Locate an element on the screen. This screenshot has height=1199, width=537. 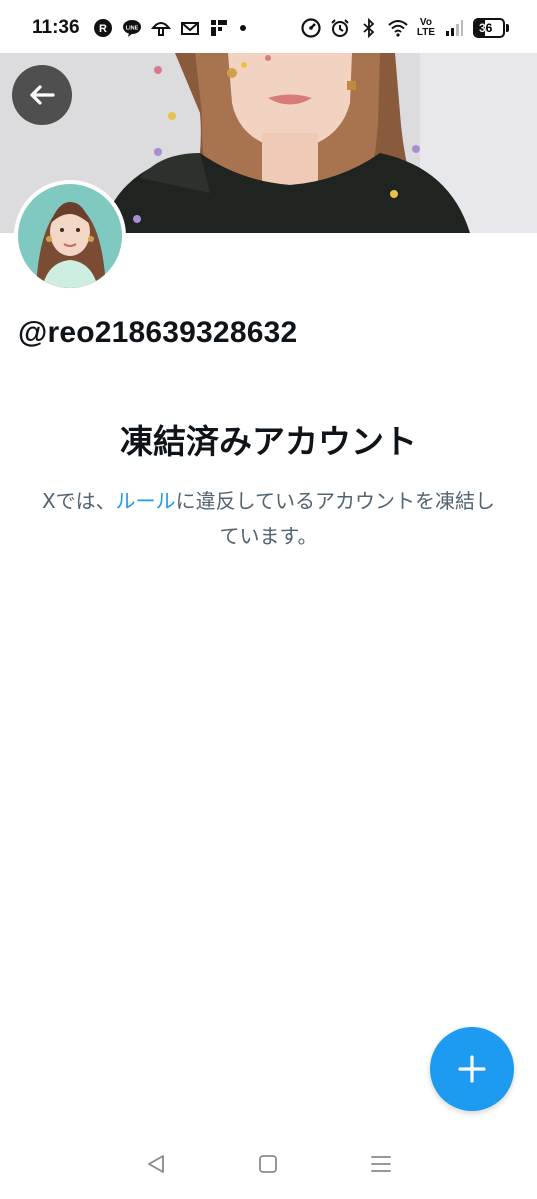
nav-back-button is located at coordinates (156, 1164).